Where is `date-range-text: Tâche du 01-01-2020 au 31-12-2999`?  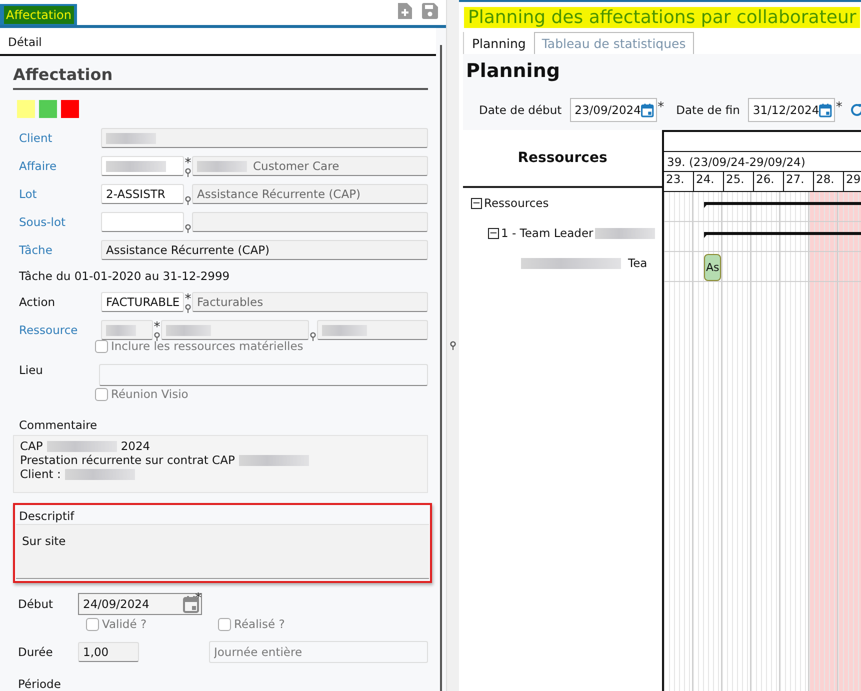 date-range-text: Tâche du 01-01-2020 au 31-12-2999 is located at coordinates (124, 276).